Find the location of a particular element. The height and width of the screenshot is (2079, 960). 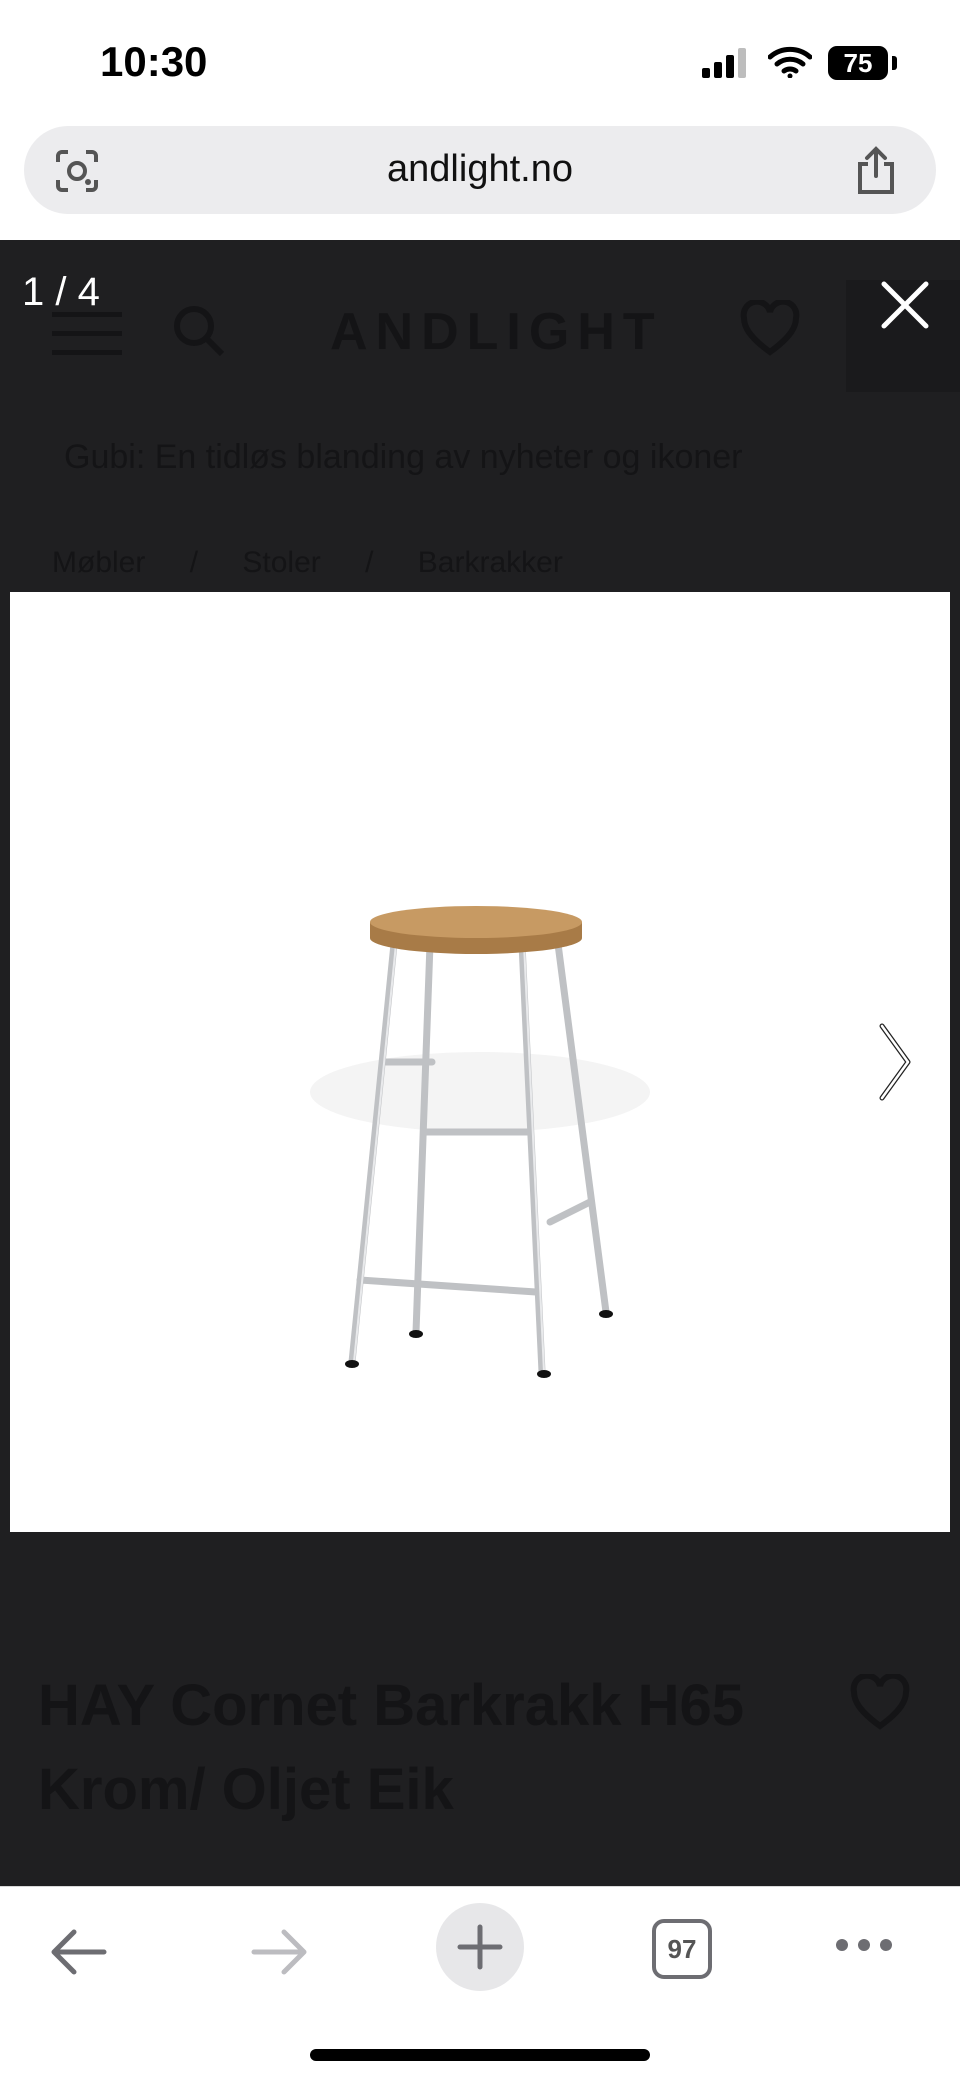

background-breadcrumb: Møbler / Stoler / Barkrakker is located at coordinates (307, 563).